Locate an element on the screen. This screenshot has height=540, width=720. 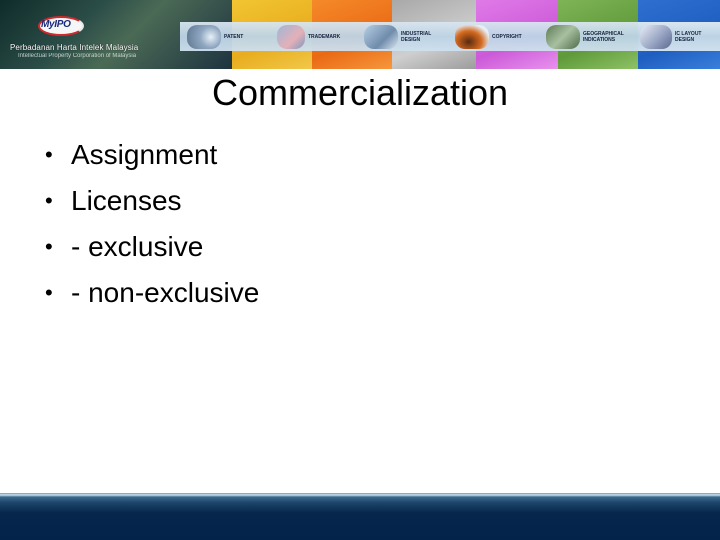
logo-text: MyIPO is located at coordinates (56, 24).